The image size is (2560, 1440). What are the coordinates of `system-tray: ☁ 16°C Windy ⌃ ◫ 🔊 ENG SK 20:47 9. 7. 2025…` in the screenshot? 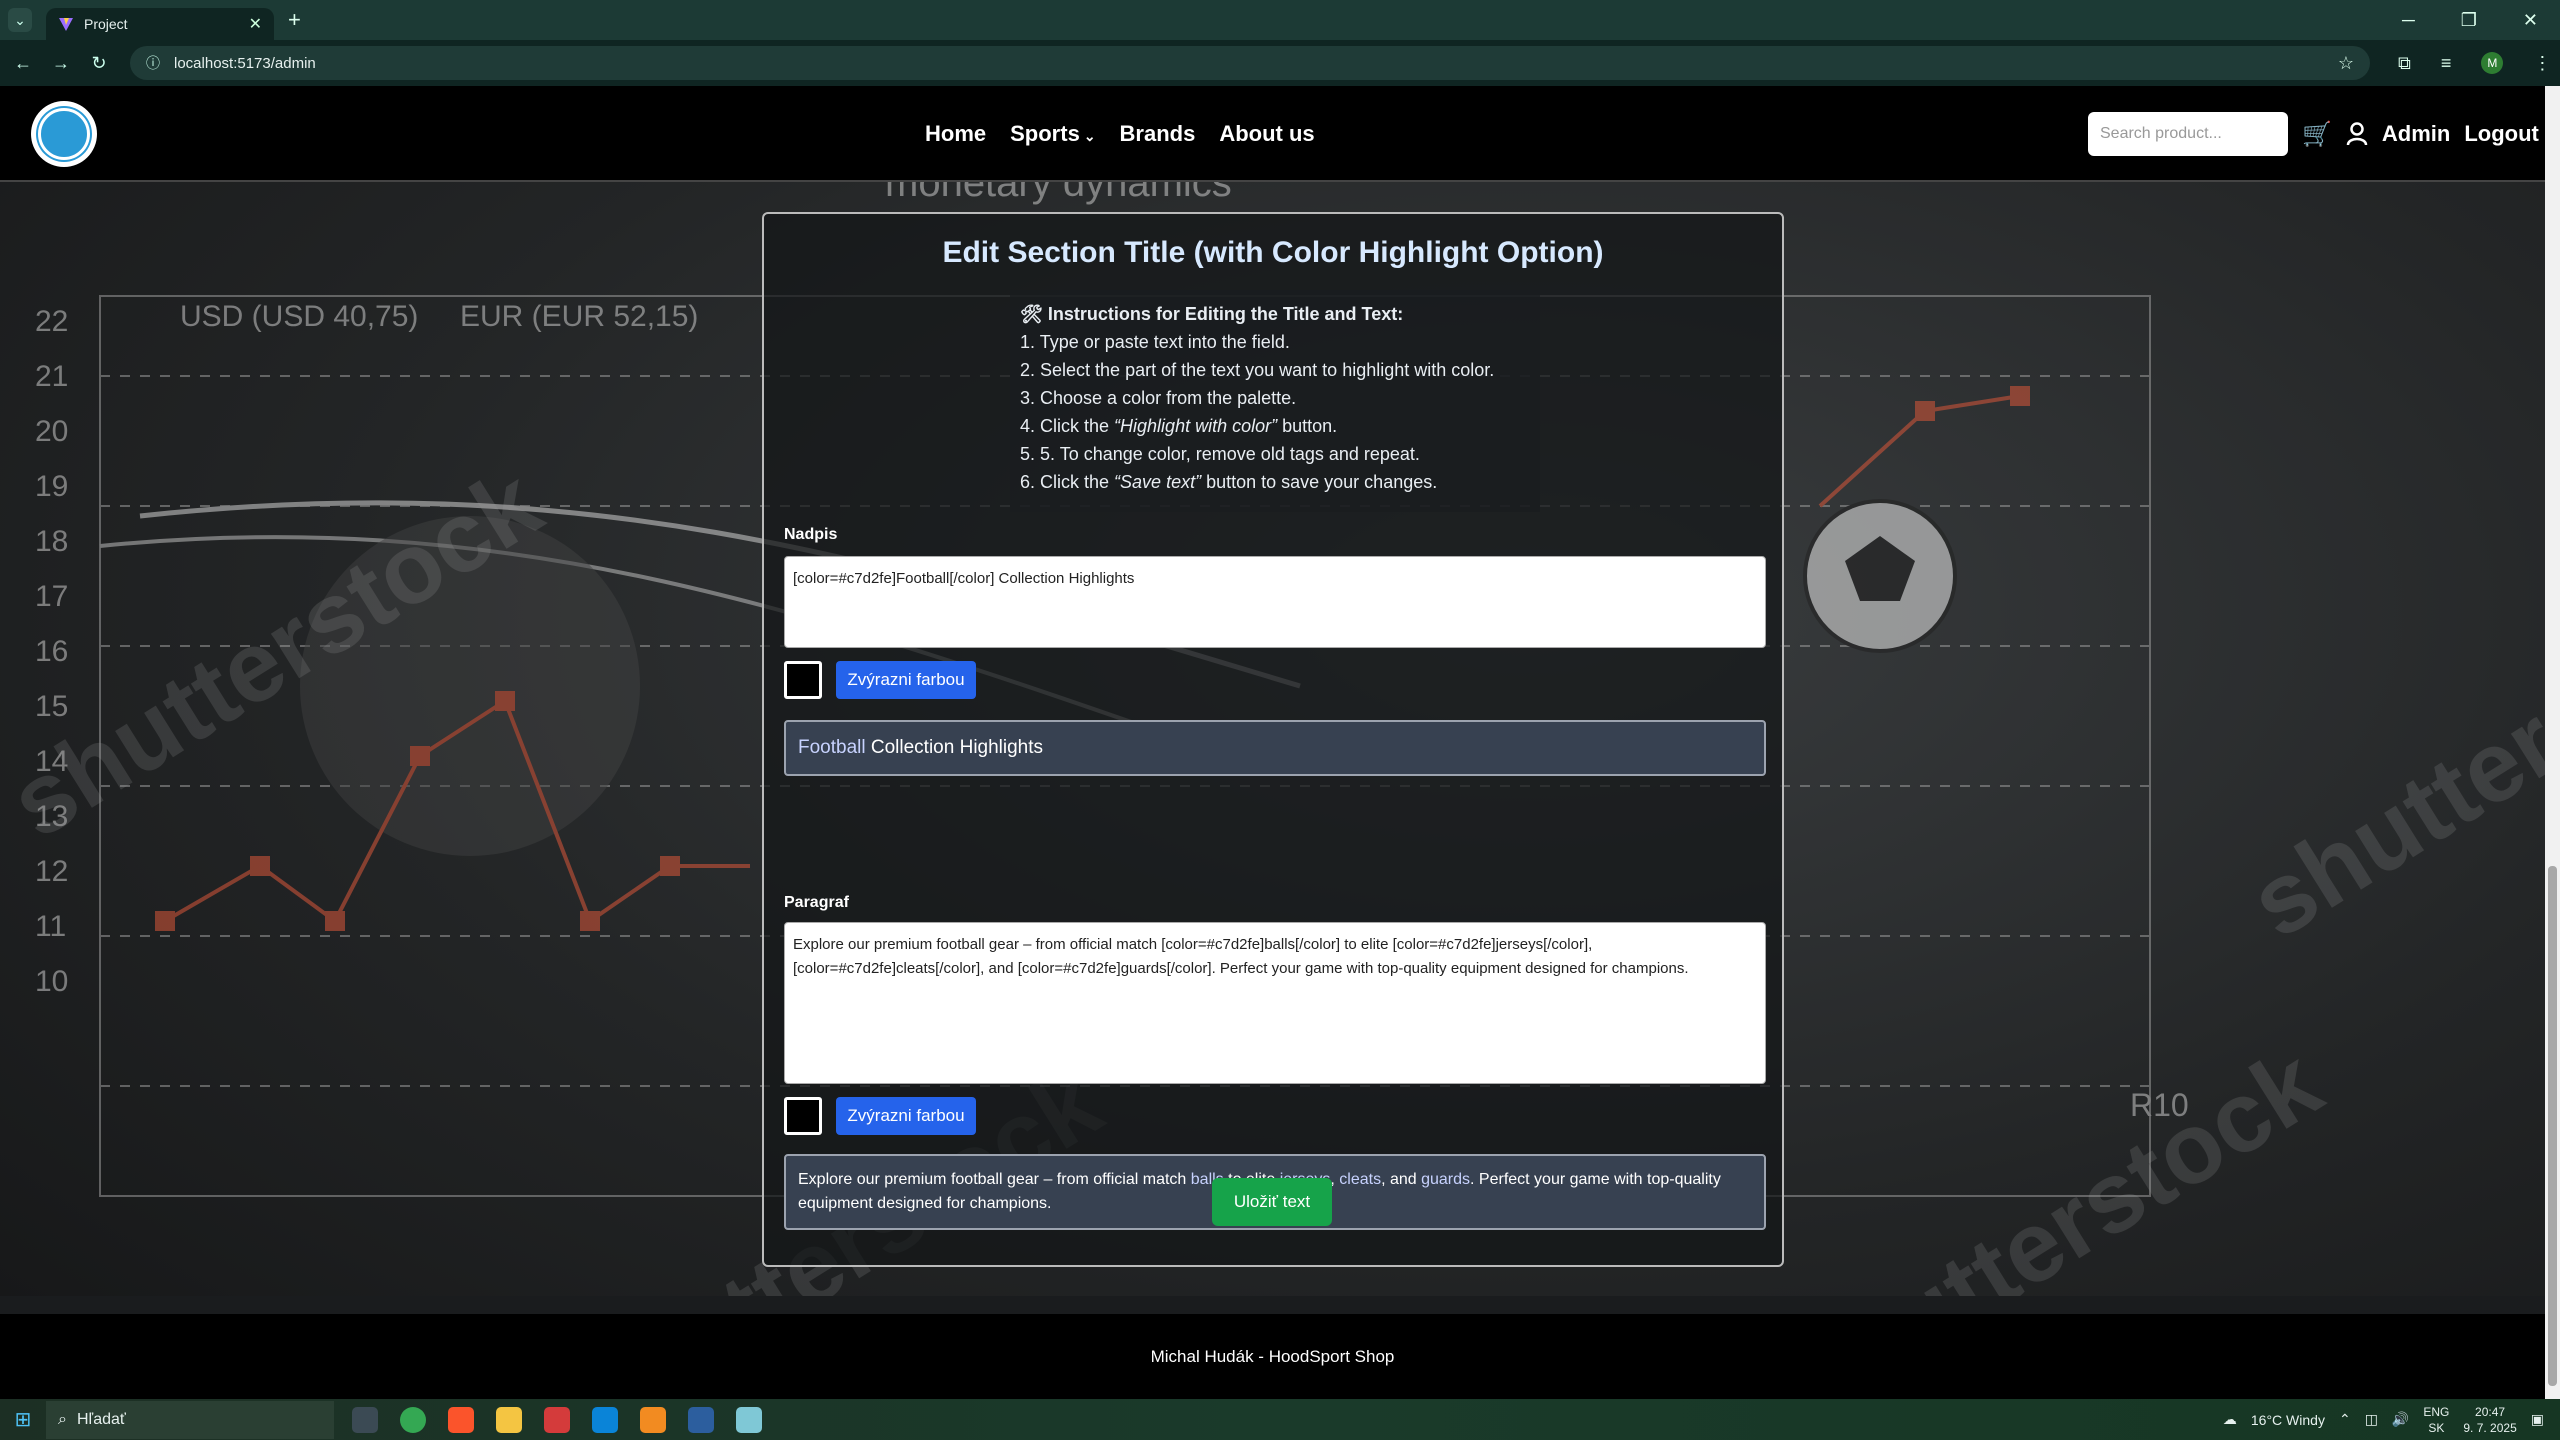 It's located at (2383, 1420).